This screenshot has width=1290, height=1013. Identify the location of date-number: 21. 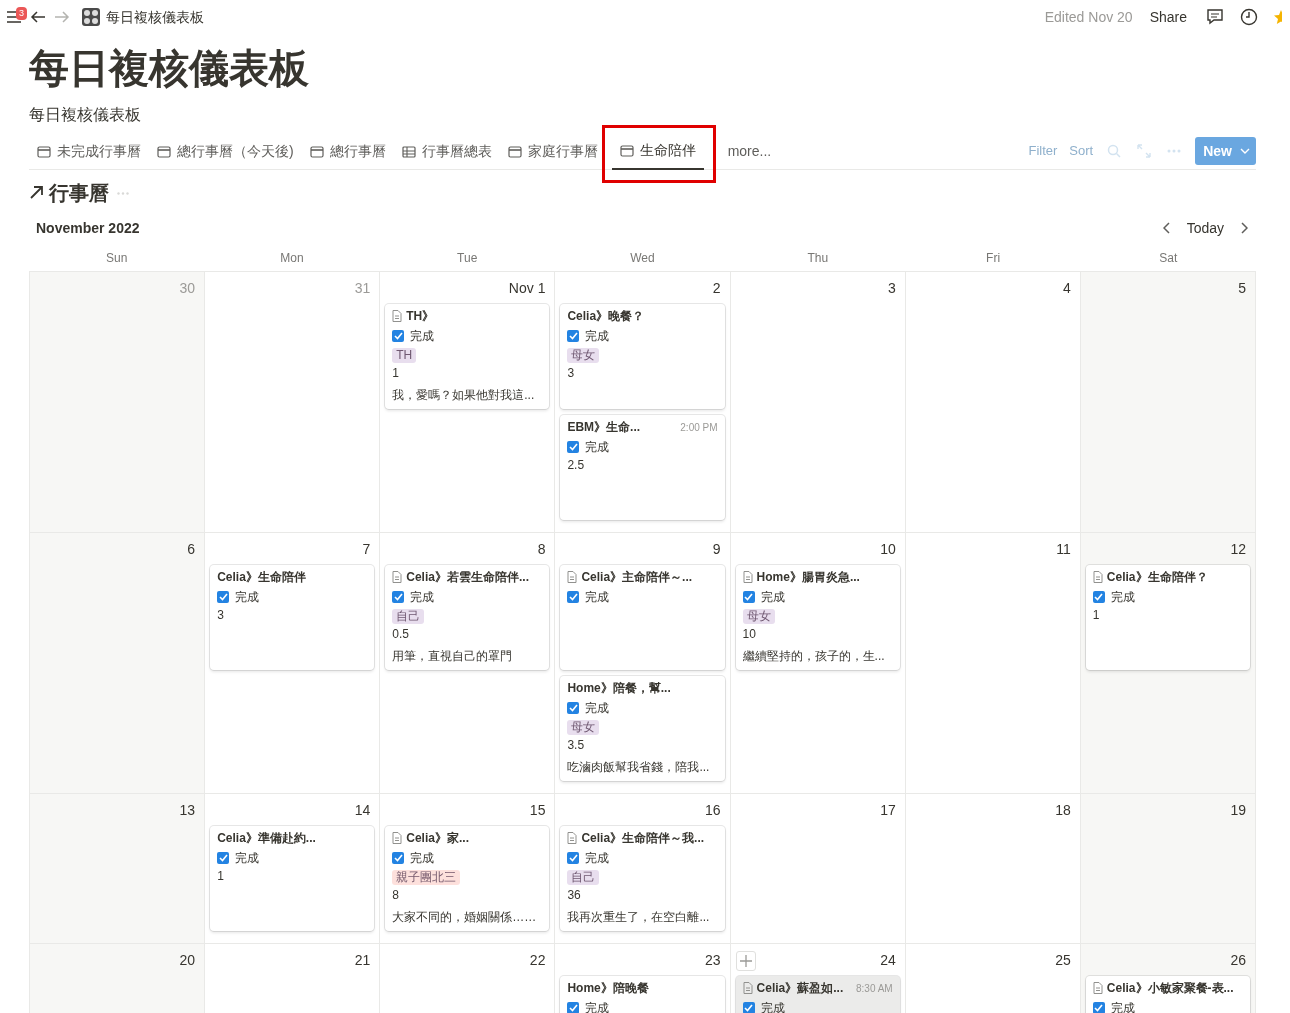
(362, 960).